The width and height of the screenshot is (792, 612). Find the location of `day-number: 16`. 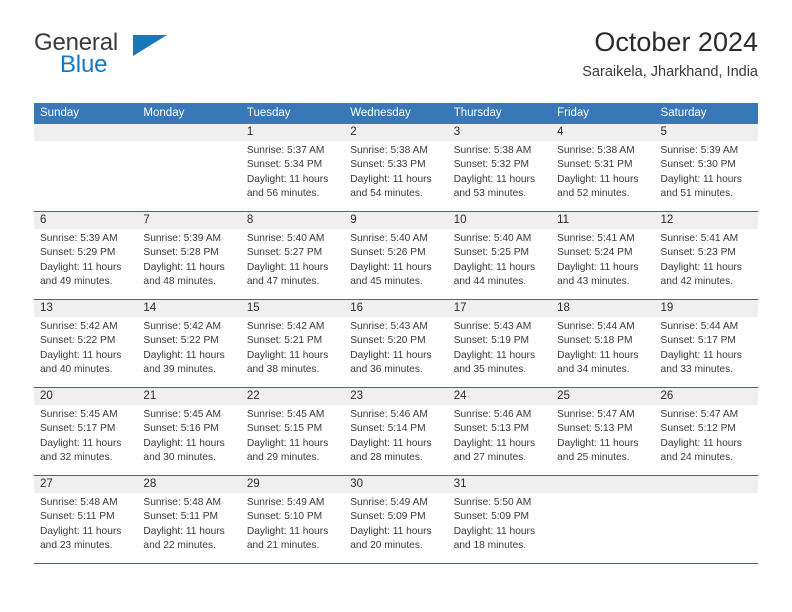

day-number: 16 is located at coordinates (357, 308).